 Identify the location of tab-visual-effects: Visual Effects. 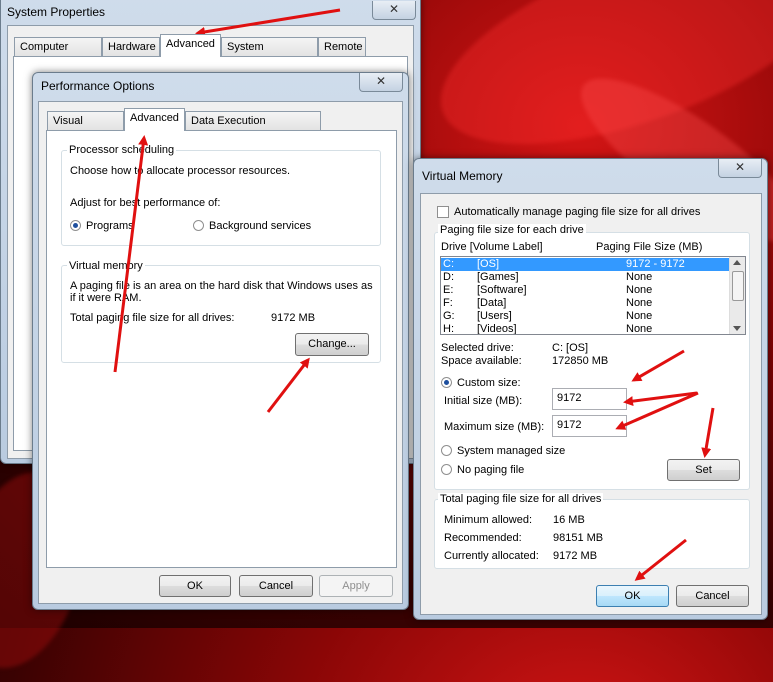
(85, 128).